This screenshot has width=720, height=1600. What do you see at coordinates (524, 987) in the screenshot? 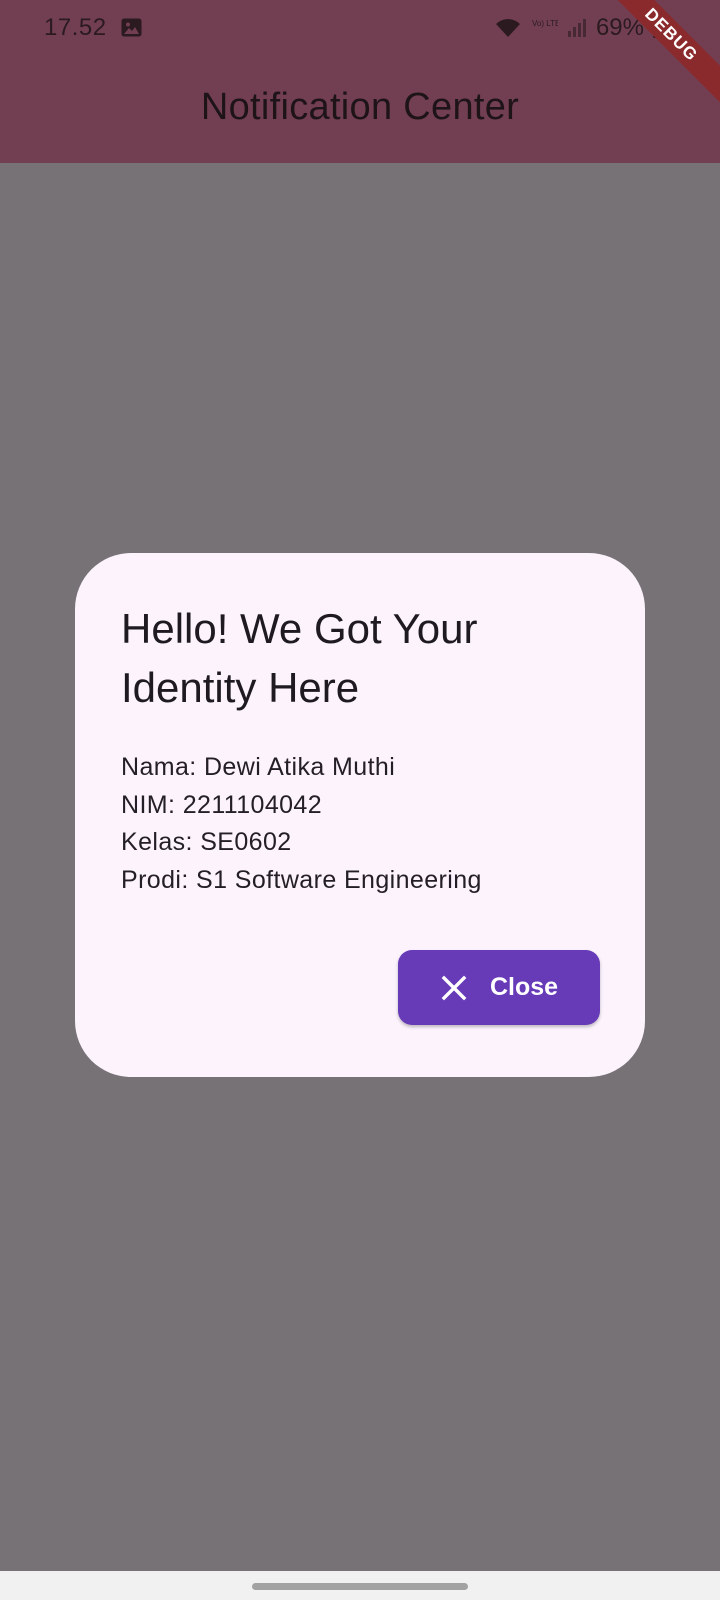
I see `close-button-label: Close` at bounding box center [524, 987].